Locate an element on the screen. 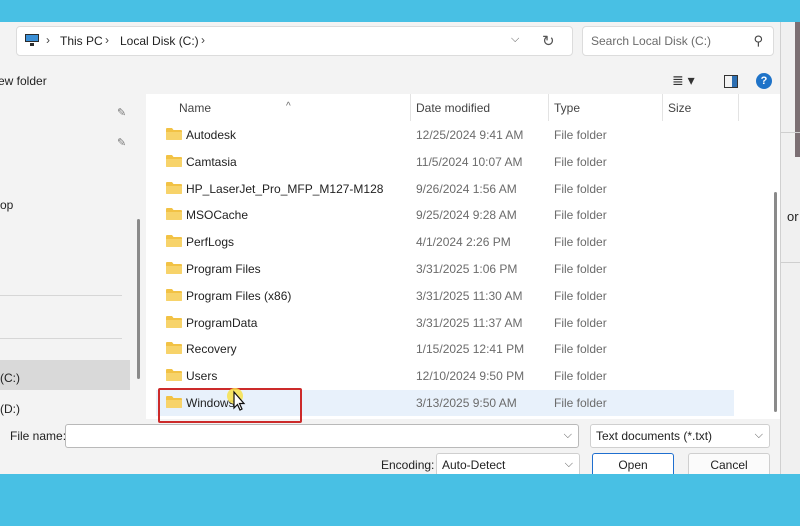 The width and height of the screenshot is (800, 526). cancel-button: Cancel is located at coordinates (729, 463).